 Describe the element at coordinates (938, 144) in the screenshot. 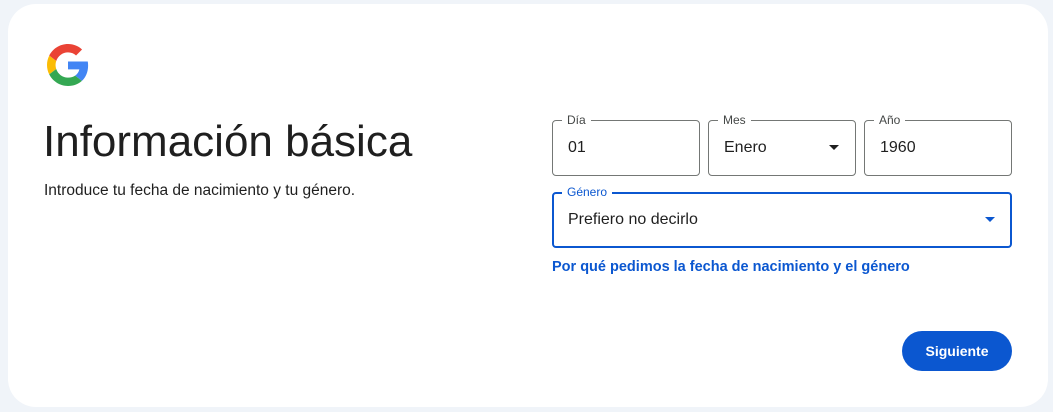

I see `year-input: Año 1960` at that location.